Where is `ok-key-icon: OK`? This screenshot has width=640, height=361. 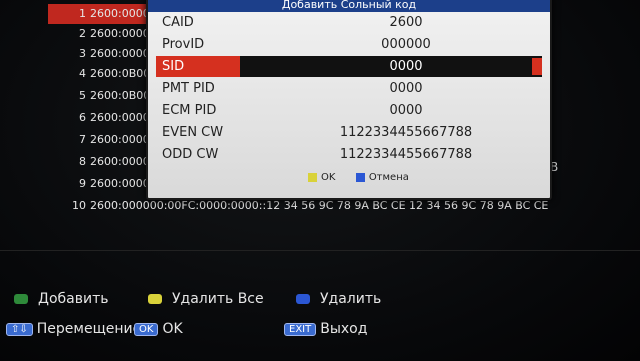
ok-key-icon: OK is located at coordinates (146, 329).